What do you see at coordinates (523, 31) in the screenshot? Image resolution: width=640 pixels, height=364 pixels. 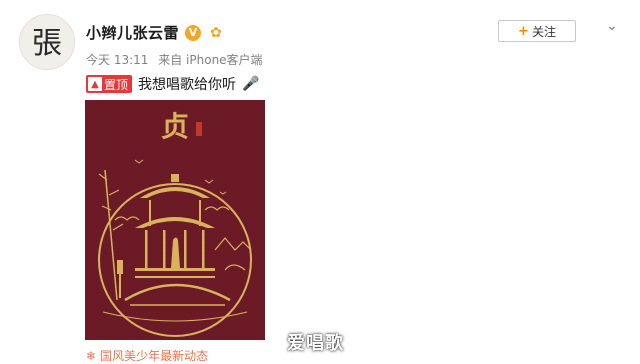 I see `plus-icon: +` at bounding box center [523, 31].